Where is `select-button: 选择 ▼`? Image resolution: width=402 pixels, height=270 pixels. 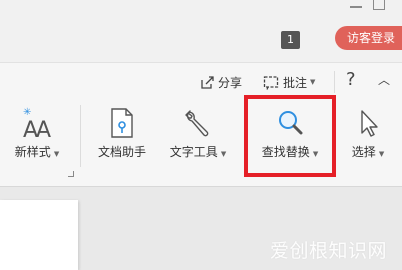
select-button: 选择 ▼ is located at coordinates (368, 138).